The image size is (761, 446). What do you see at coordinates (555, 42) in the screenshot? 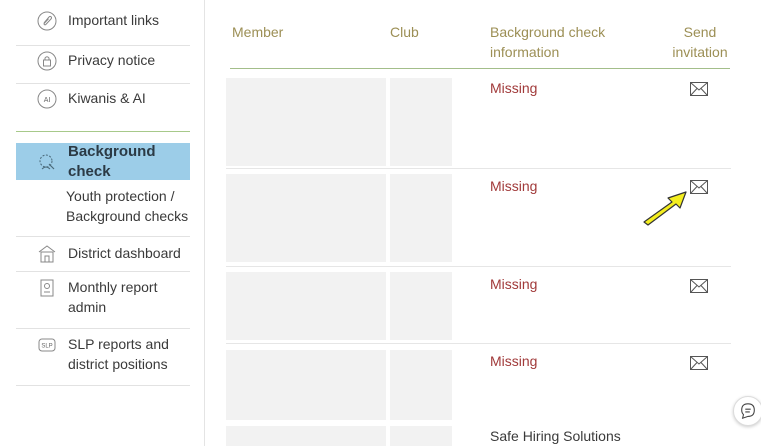
I see `column-header-background-check: Background check information` at bounding box center [555, 42].